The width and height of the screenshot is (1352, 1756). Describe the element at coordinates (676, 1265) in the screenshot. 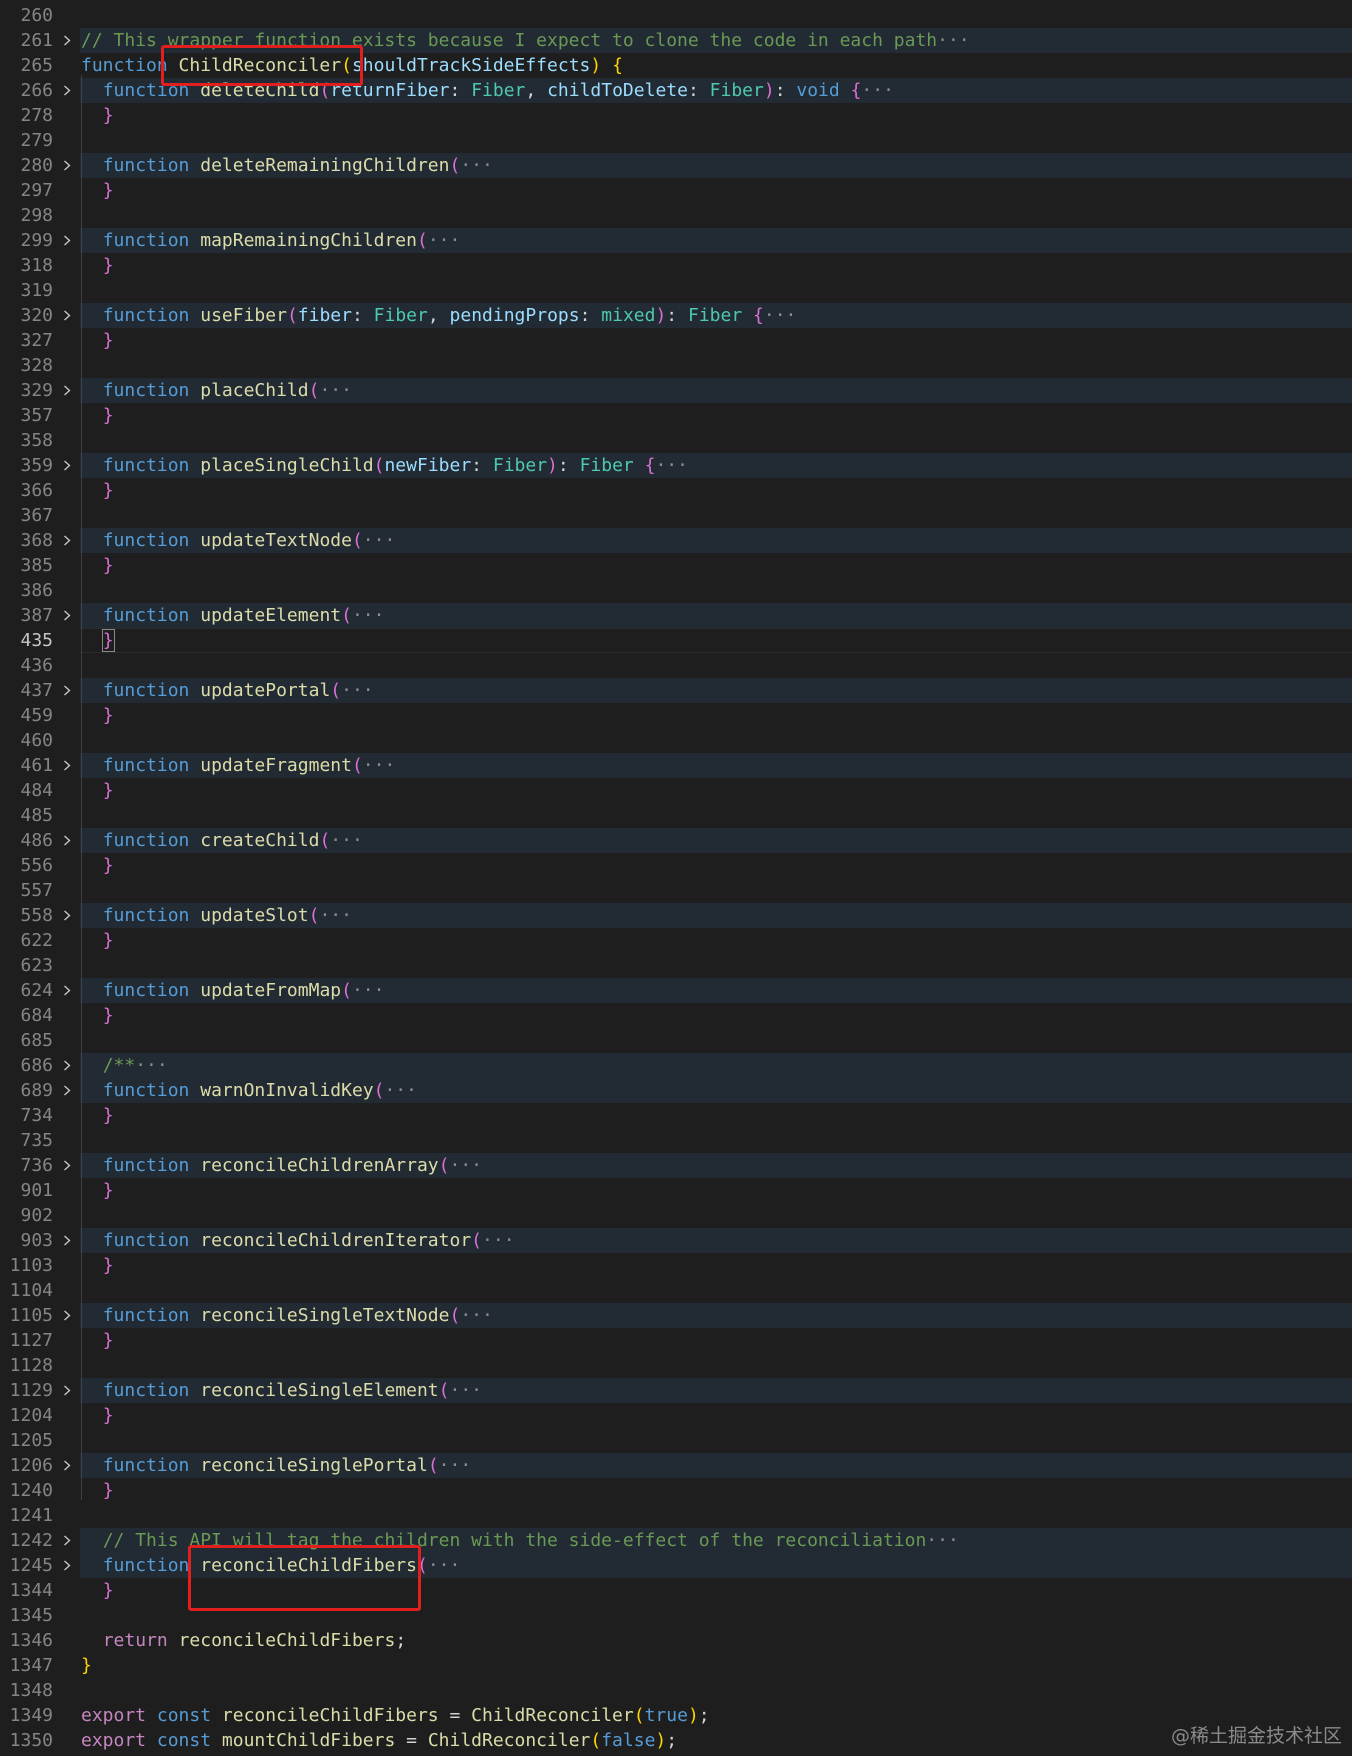

I see `code-line: 1103 }` at that location.